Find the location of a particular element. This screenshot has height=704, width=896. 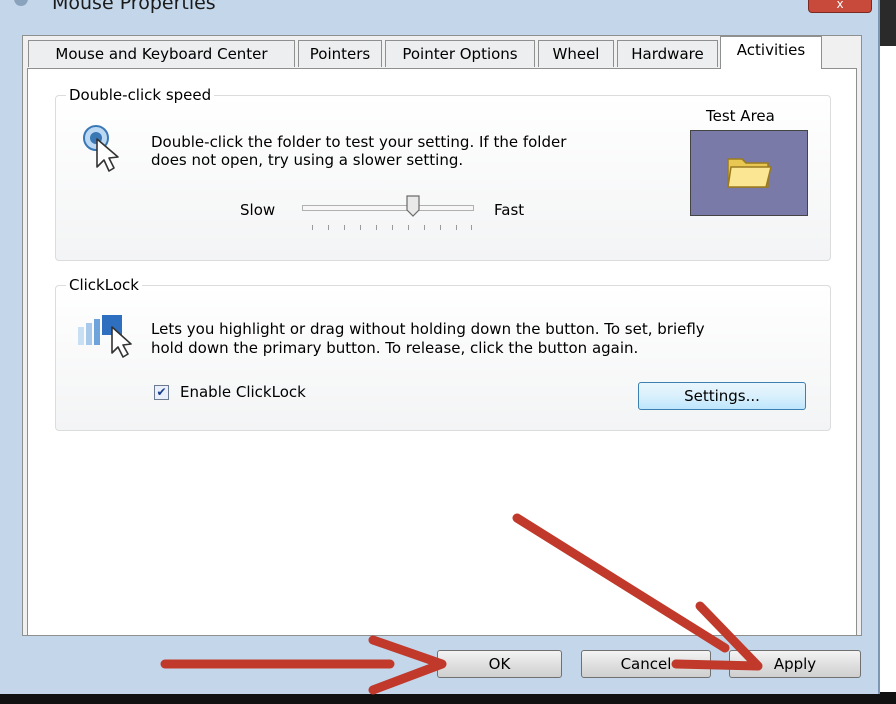

close-button: x is located at coordinates (840, 6).